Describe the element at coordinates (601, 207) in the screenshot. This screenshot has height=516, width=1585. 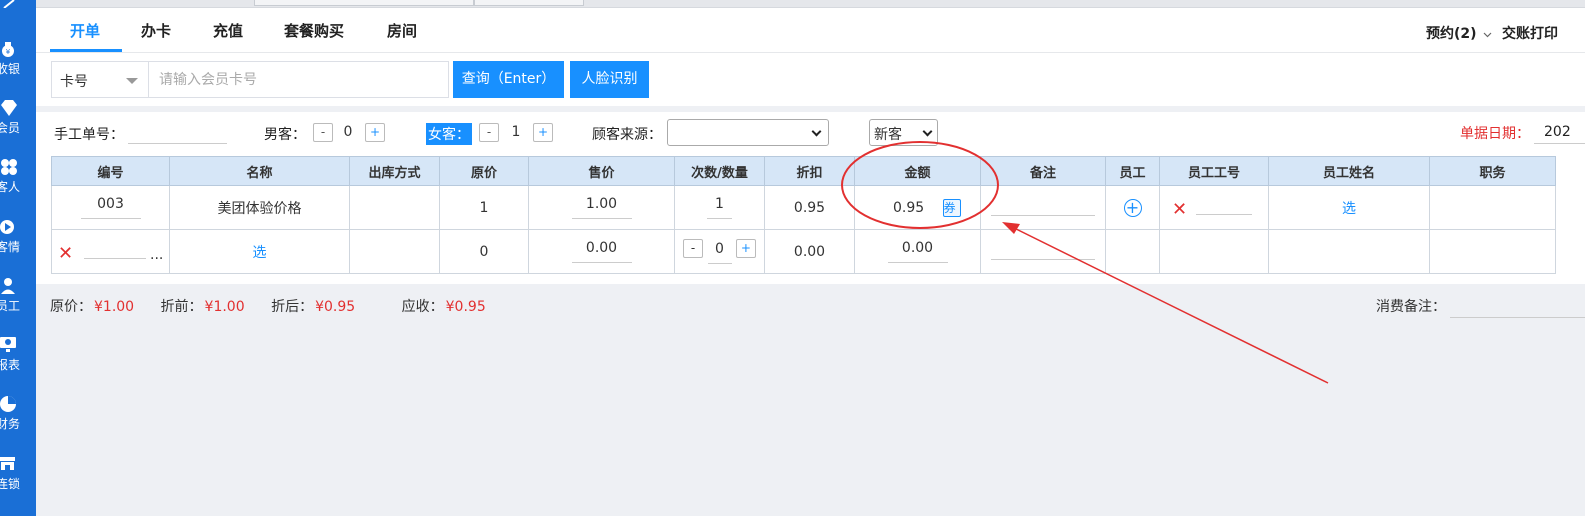
I see `sale-price-cell: 1.00` at that location.